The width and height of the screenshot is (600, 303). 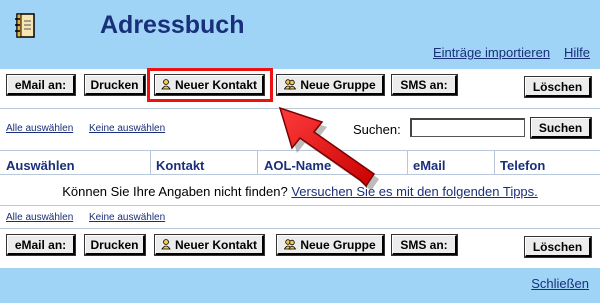 What do you see at coordinates (560, 283) in the screenshot?
I see `close-link: Schließen` at bounding box center [560, 283].